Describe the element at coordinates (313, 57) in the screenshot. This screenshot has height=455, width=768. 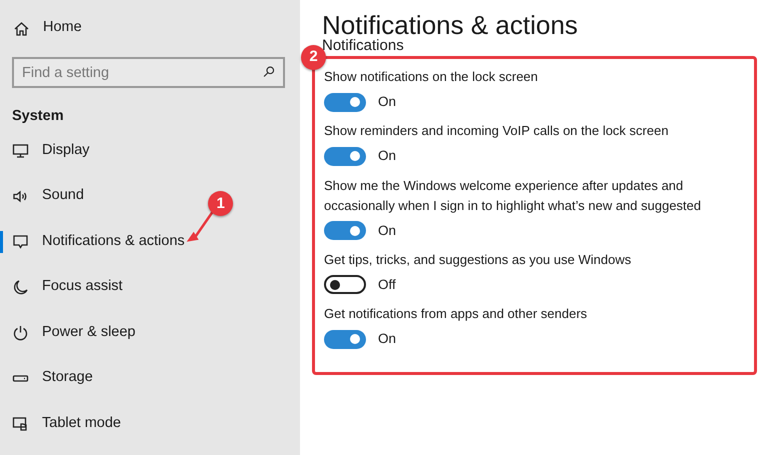
I see `step-number: 2` at that location.